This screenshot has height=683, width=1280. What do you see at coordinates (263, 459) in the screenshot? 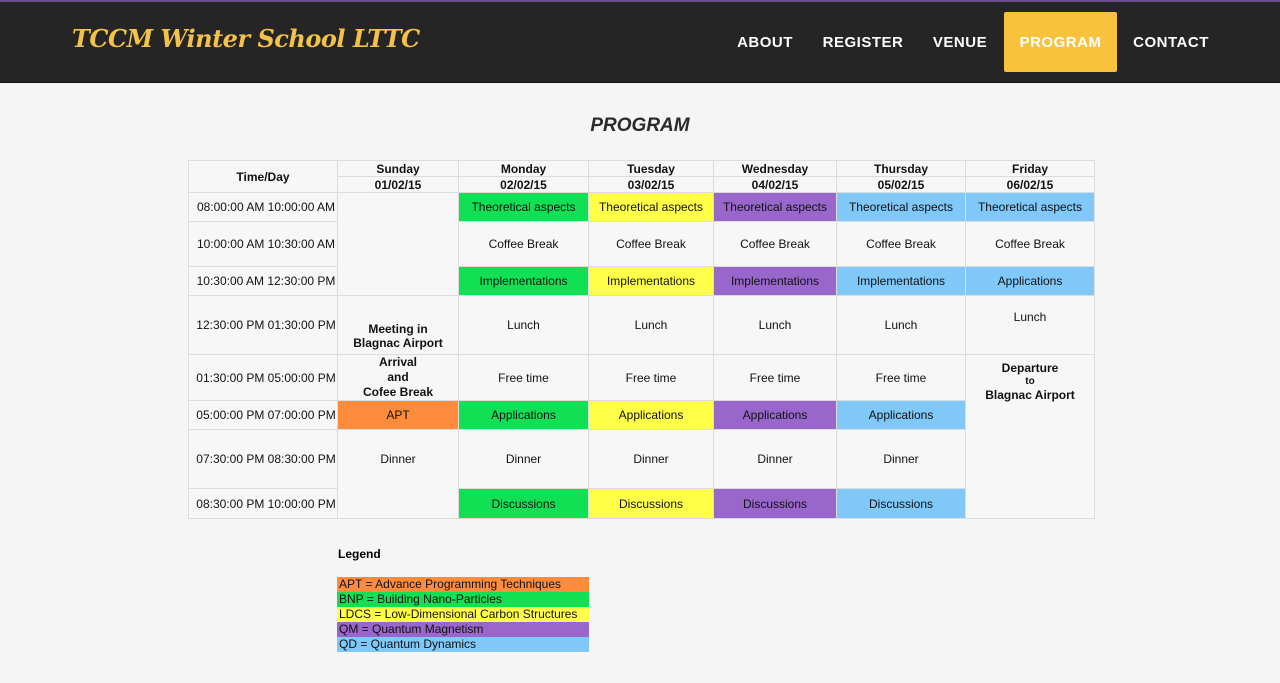
I see `time-slot: 07:30:00 PM 08:30:00 PM` at bounding box center [263, 459].